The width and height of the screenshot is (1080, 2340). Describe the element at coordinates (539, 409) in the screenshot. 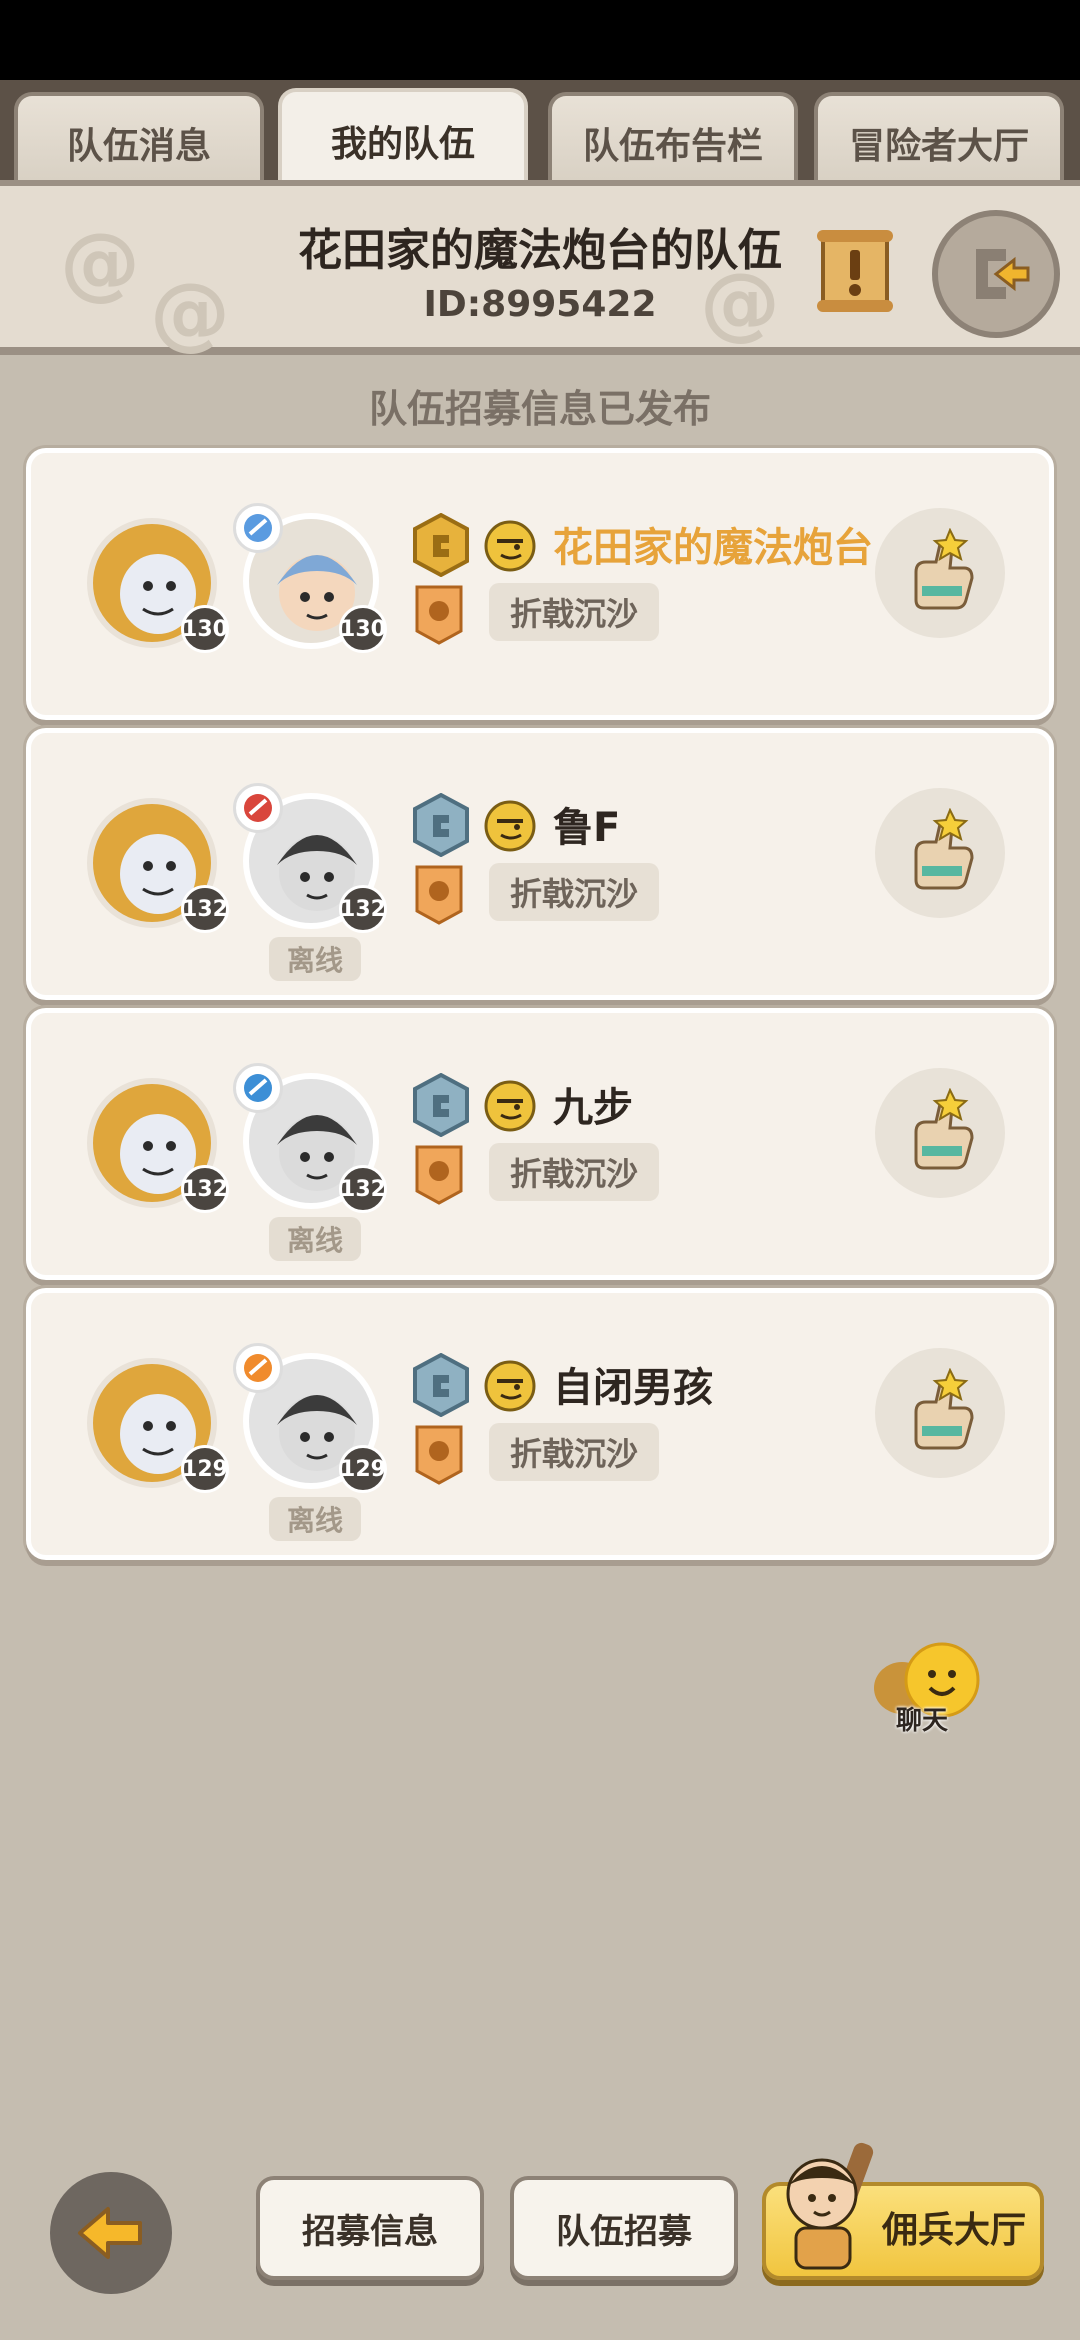

I see `recruit-status-text: 队伍招募信息已发布` at that location.